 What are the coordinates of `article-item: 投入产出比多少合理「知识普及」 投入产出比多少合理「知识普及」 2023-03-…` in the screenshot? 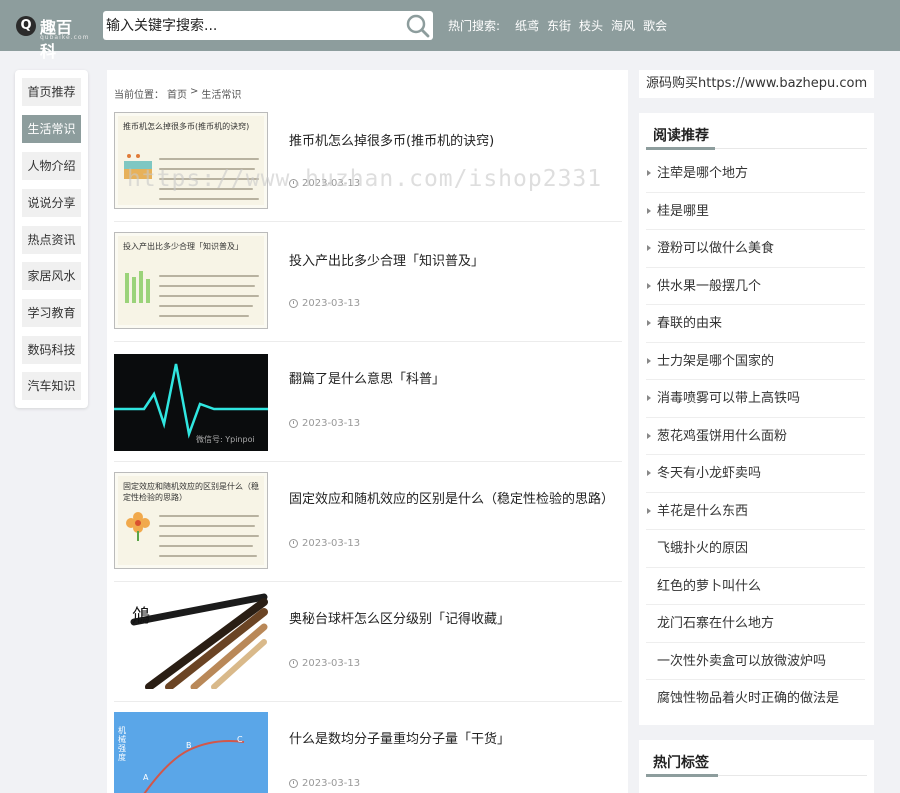 It's located at (368, 282).